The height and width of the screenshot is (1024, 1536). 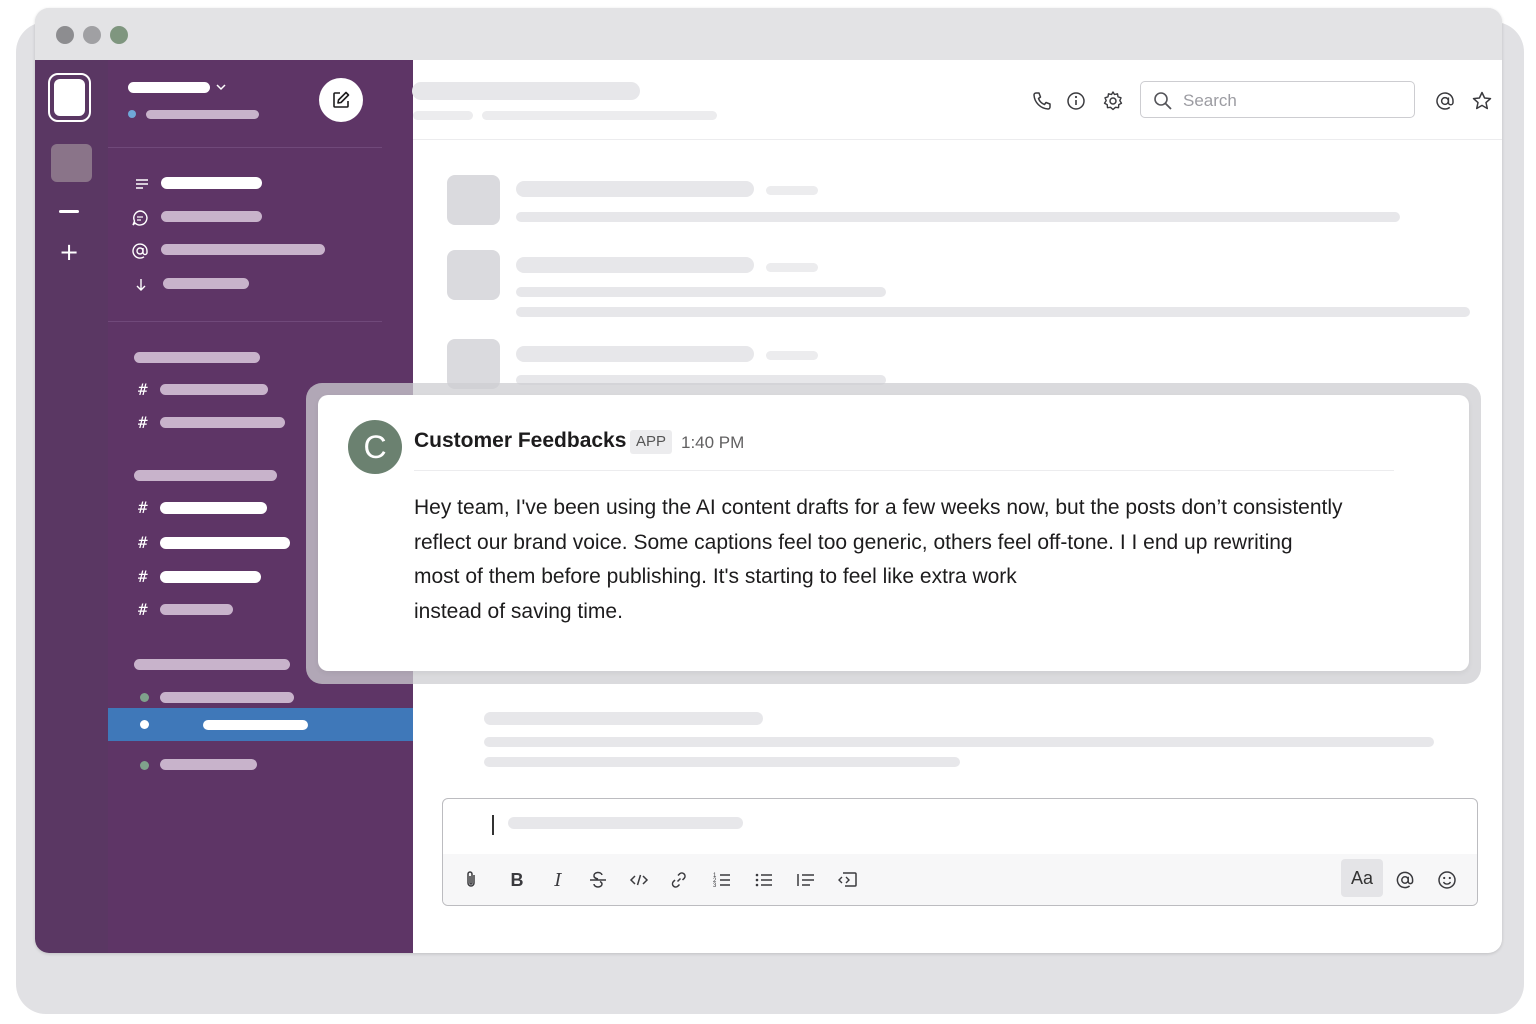 What do you see at coordinates (518, 611) in the screenshot?
I see `message-line: instead of saving time.` at bounding box center [518, 611].